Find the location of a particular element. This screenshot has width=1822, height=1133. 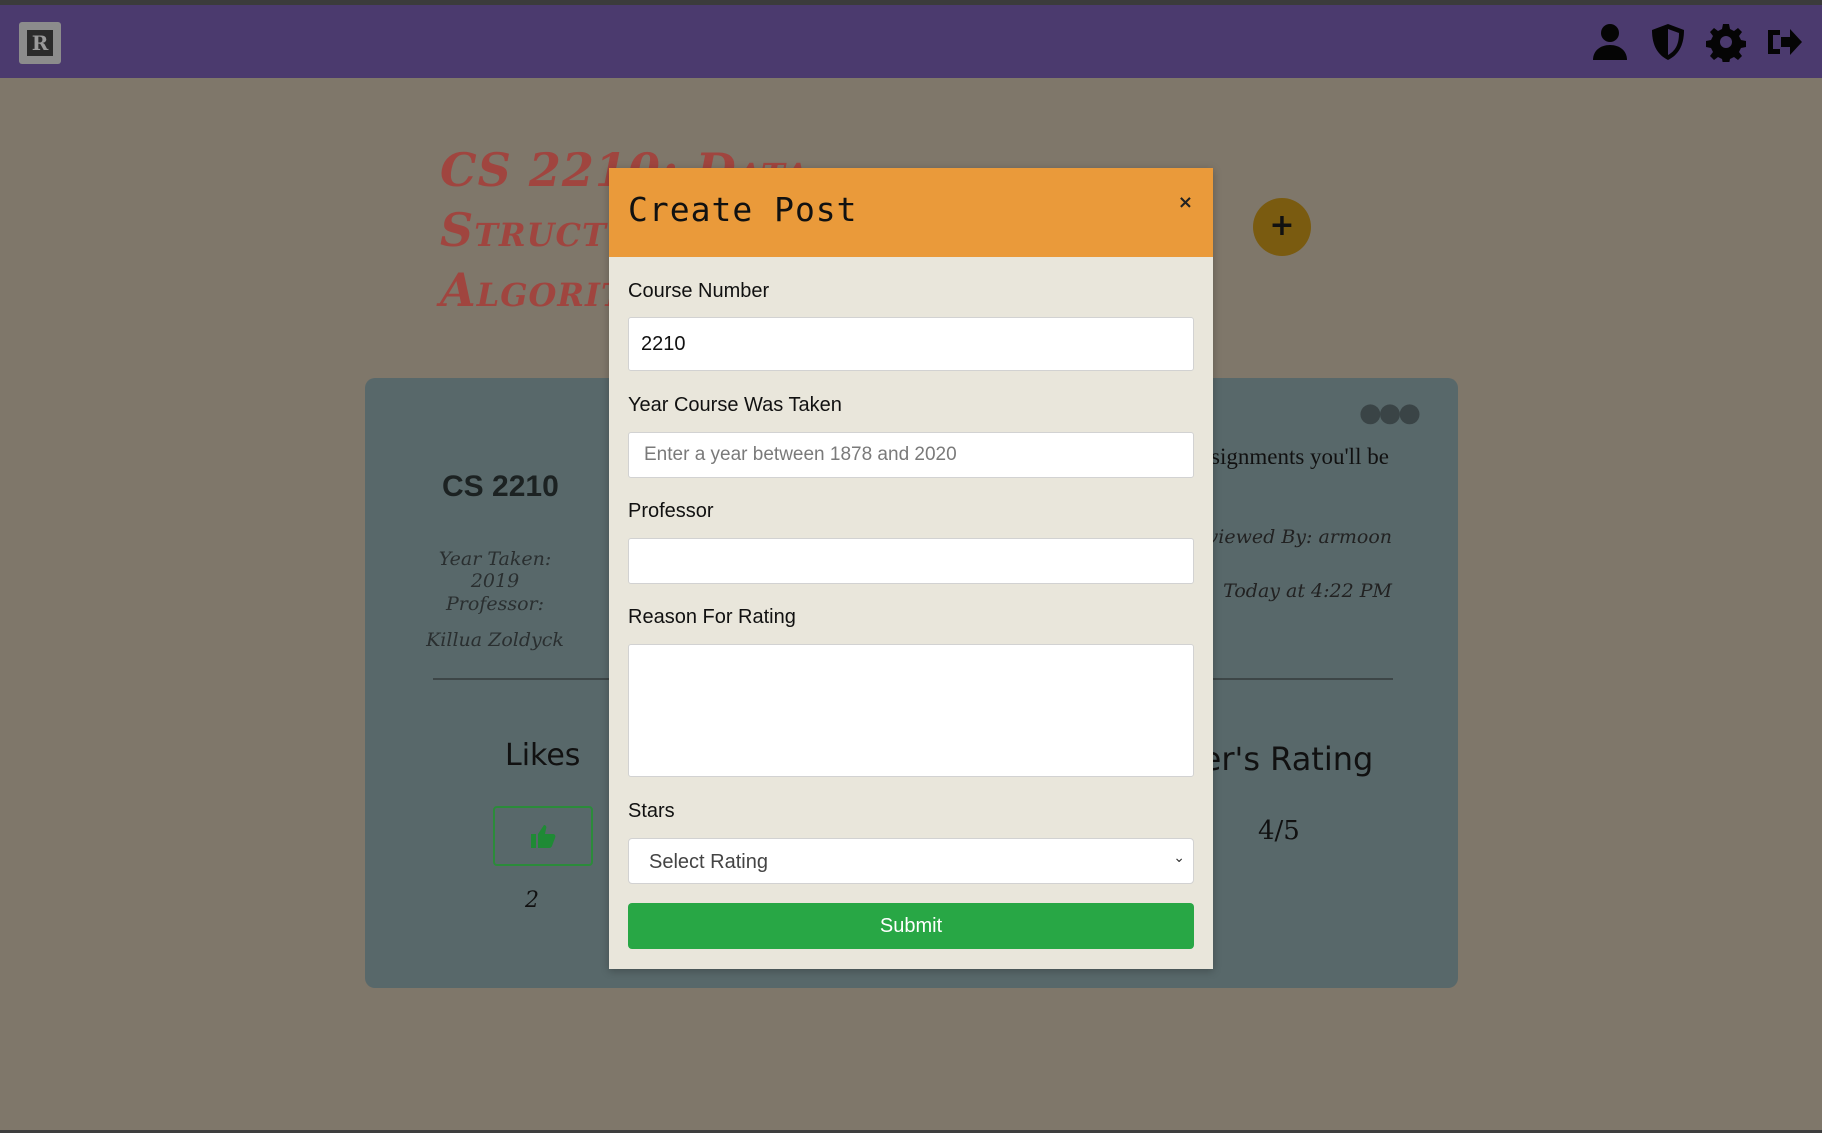

like-count: 2 is located at coordinates (532, 900).